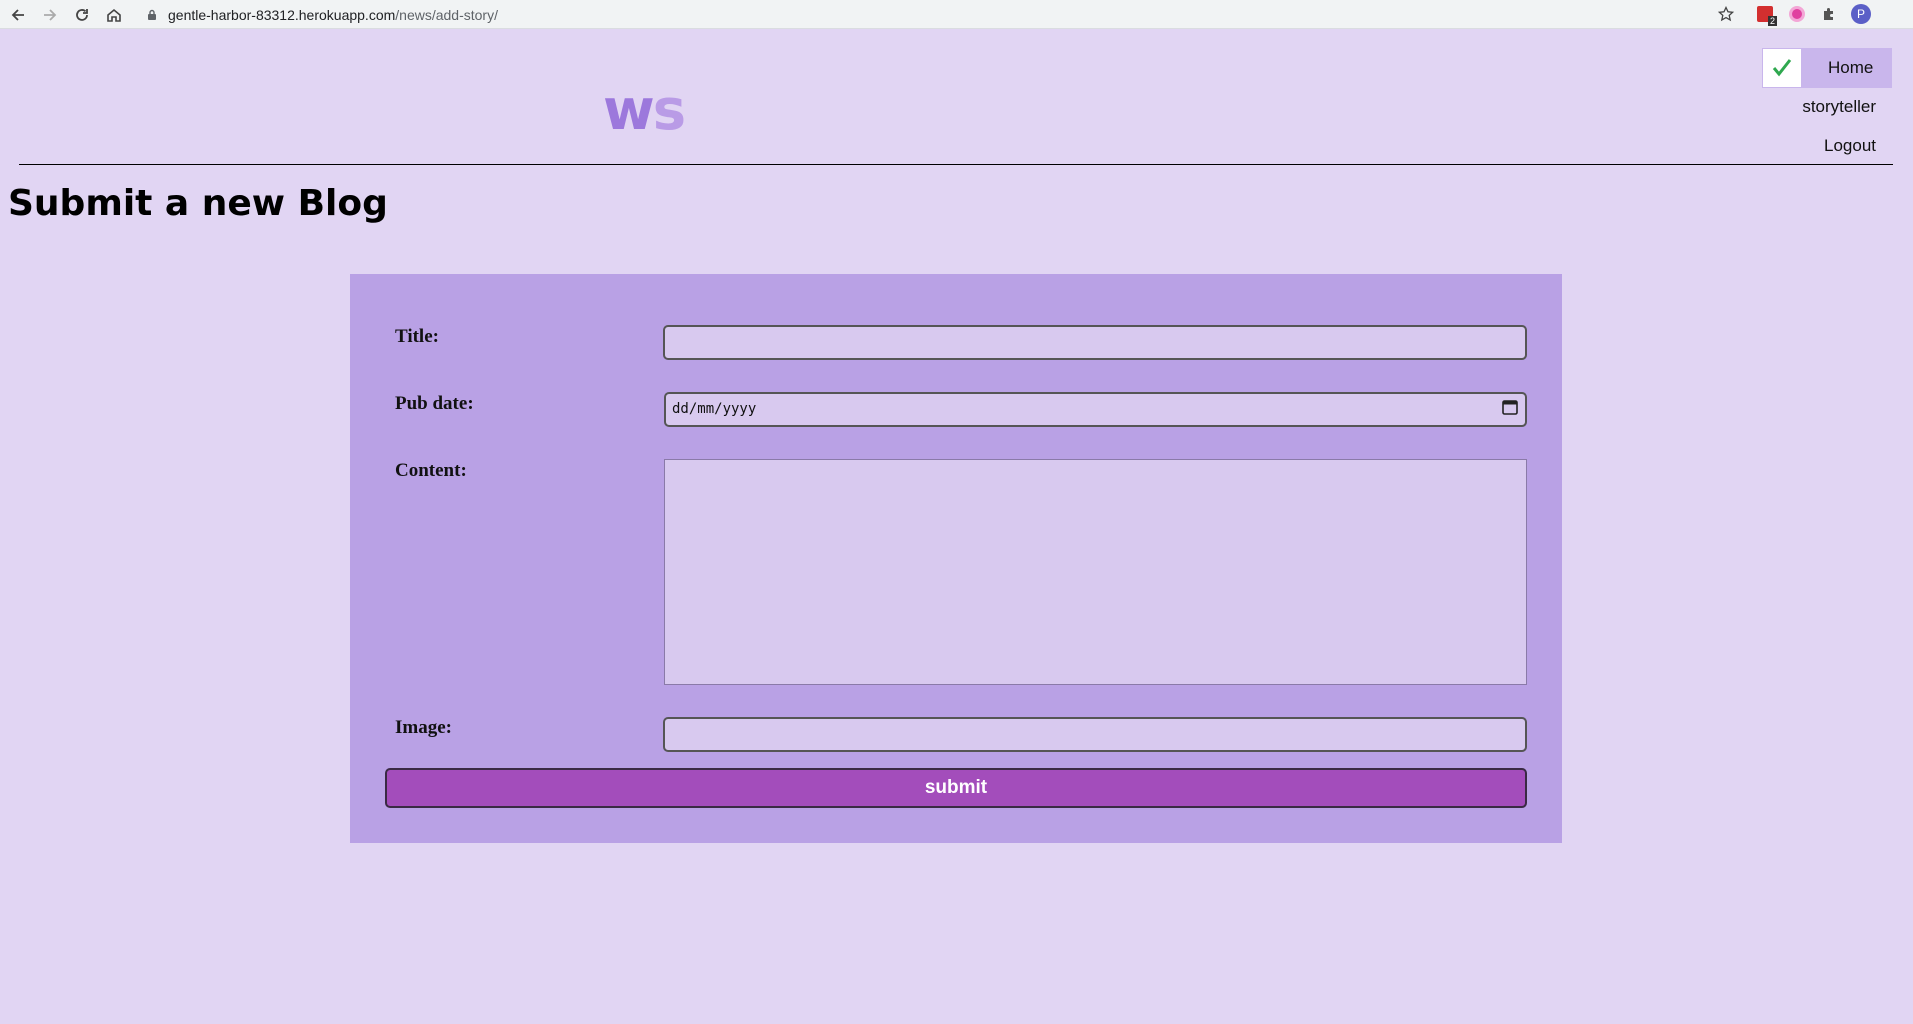 The width and height of the screenshot is (1913, 1024). I want to click on nav-home: Home, so click(1827, 68).